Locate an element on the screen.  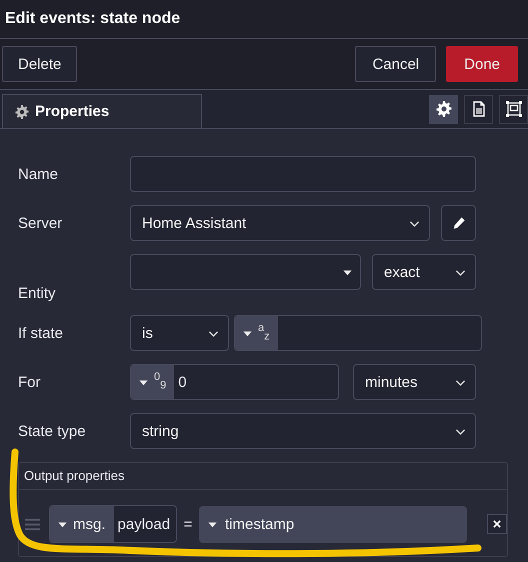
property-field: msg. payload is located at coordinates (113, 524).